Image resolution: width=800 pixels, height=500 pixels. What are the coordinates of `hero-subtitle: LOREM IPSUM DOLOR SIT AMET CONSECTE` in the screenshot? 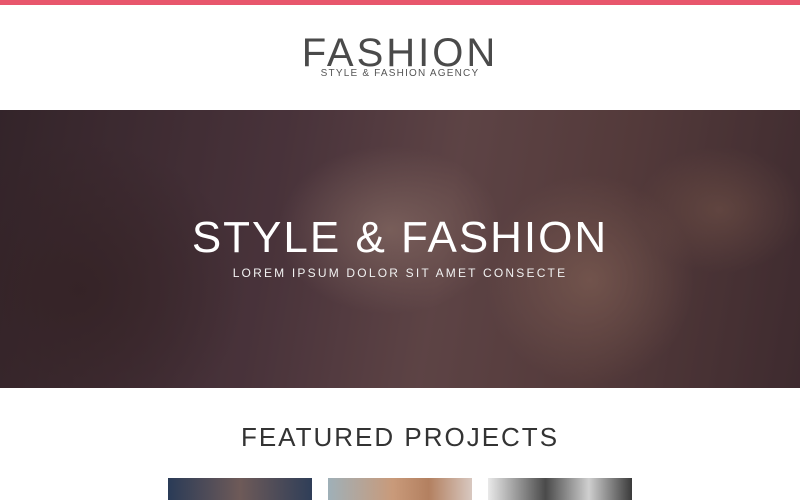 It's located at (400, 273).